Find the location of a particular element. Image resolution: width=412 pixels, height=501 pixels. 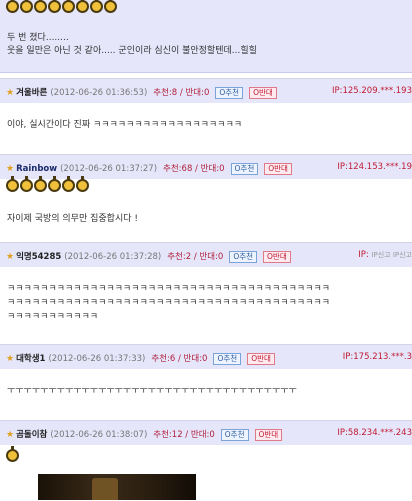

vote-count: 추천:8 / 반대:0 is located at coordinates (181, 93).